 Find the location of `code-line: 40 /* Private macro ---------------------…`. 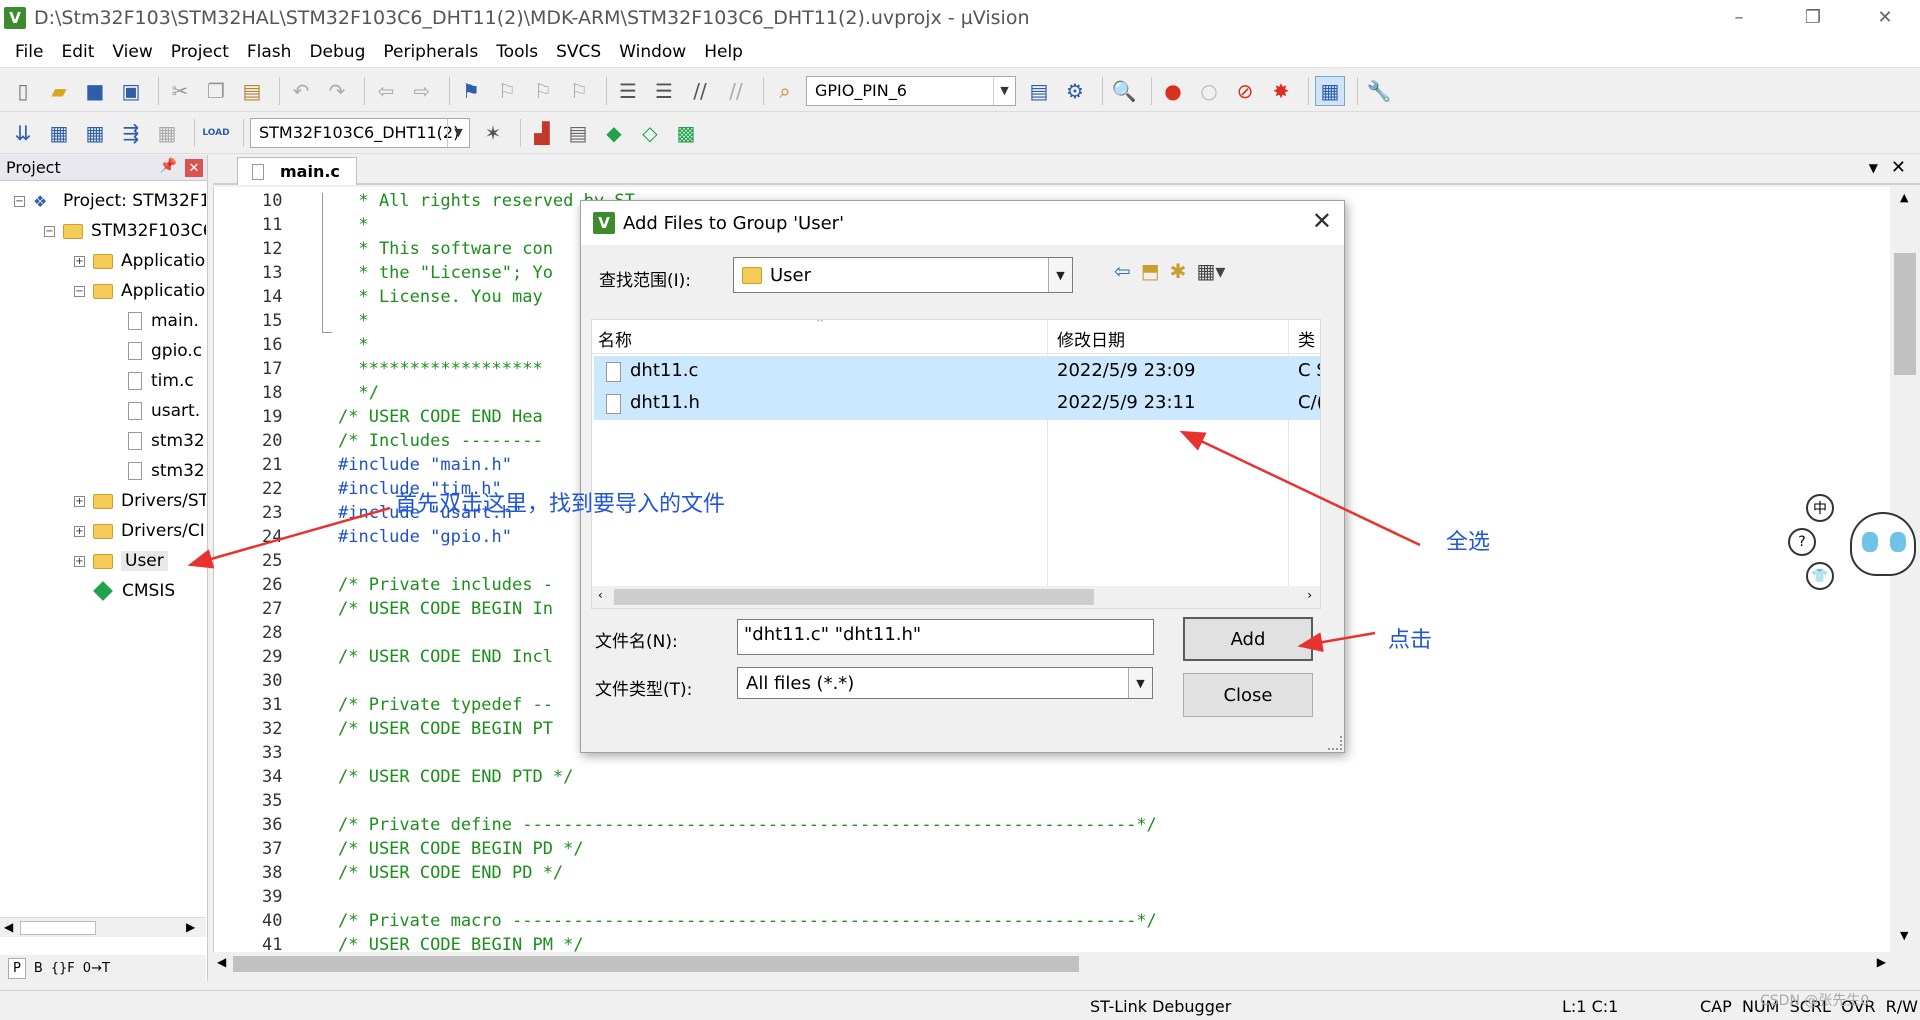

code-line: 40 /* Private macro ---------------------… is located at coordinates (1049, 921).